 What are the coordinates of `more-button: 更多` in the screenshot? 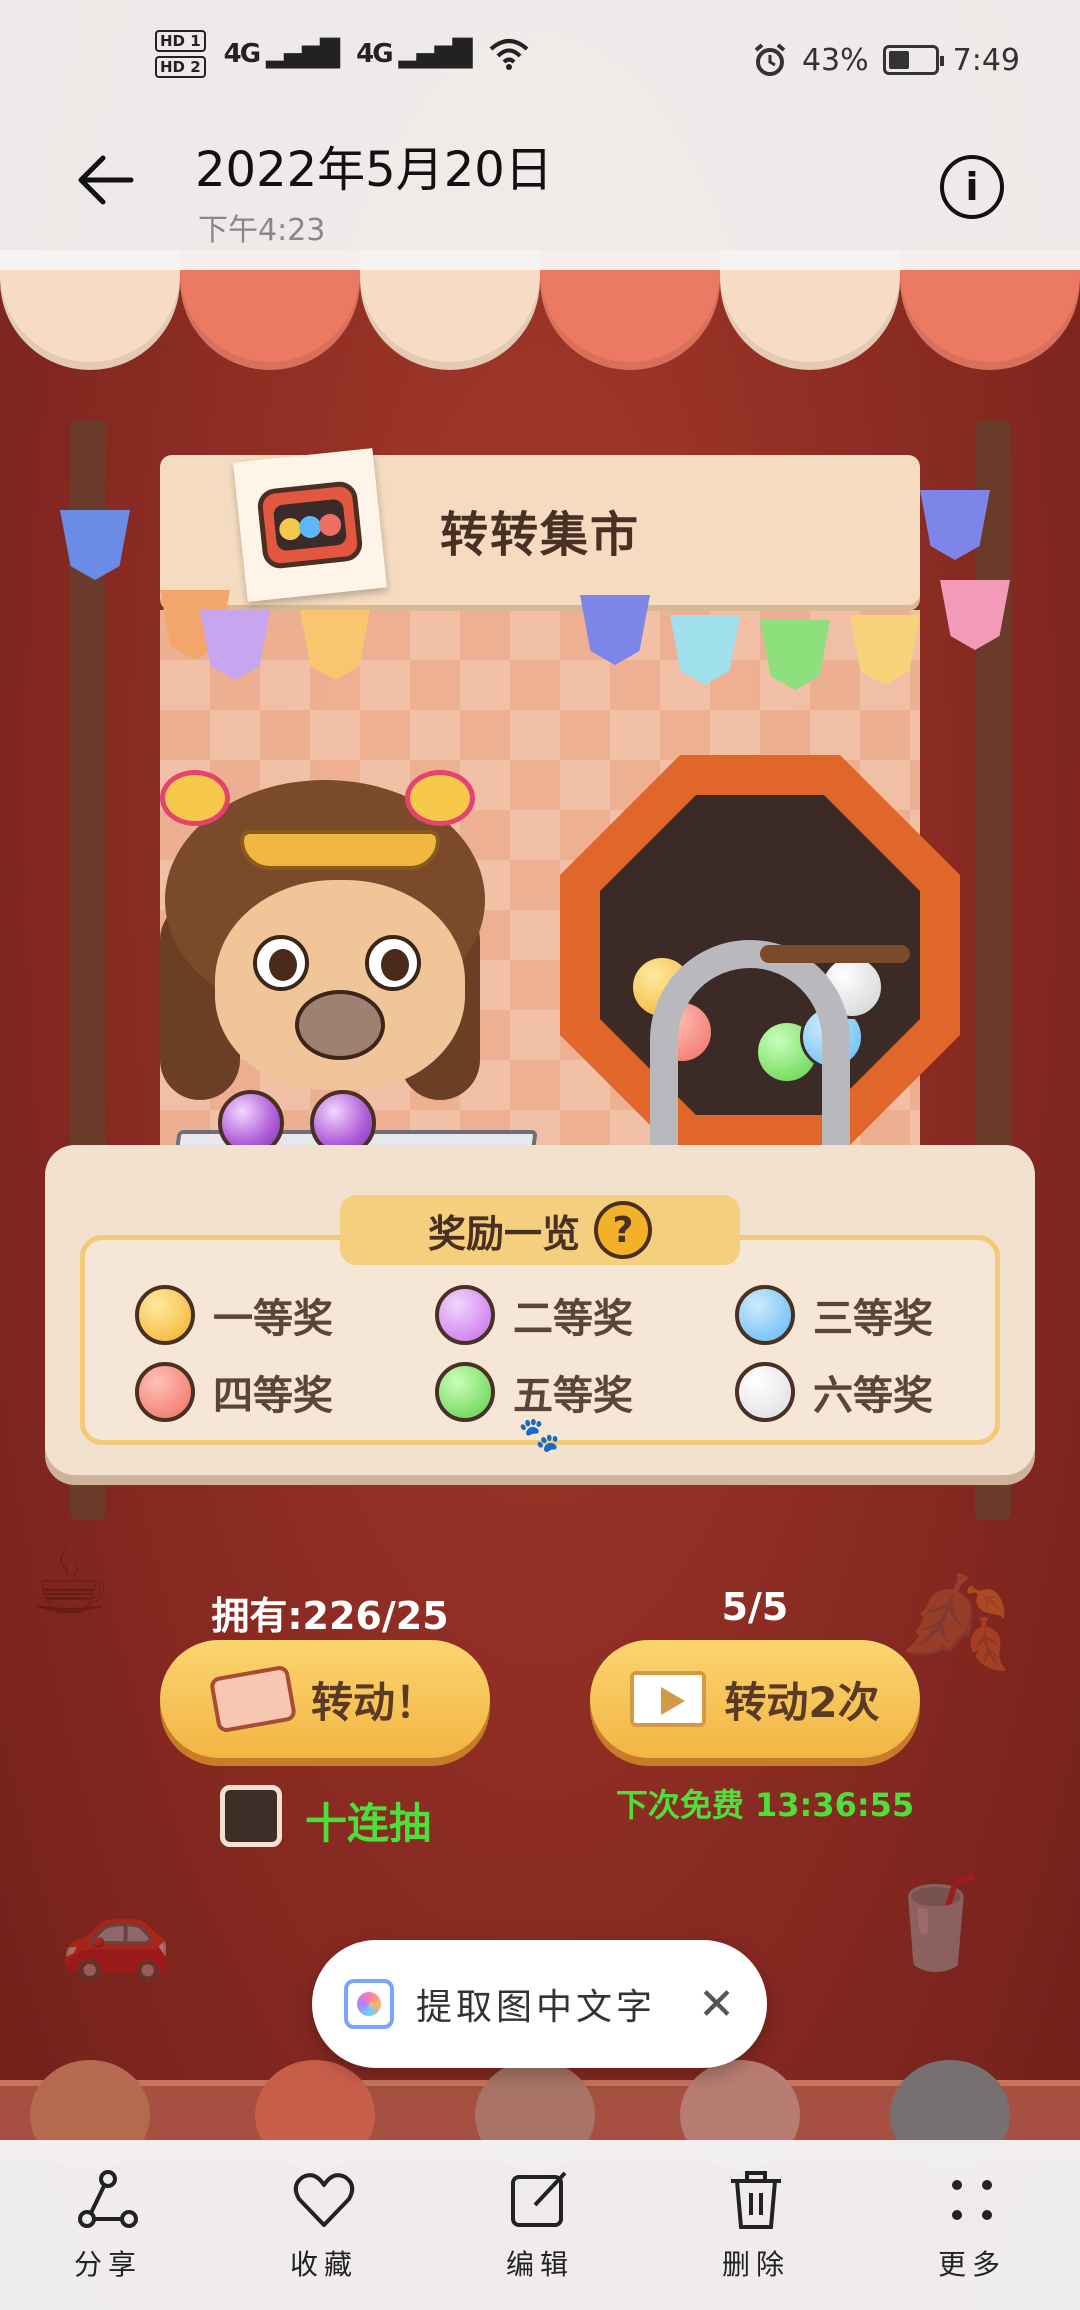 It's located at (972, 2225).